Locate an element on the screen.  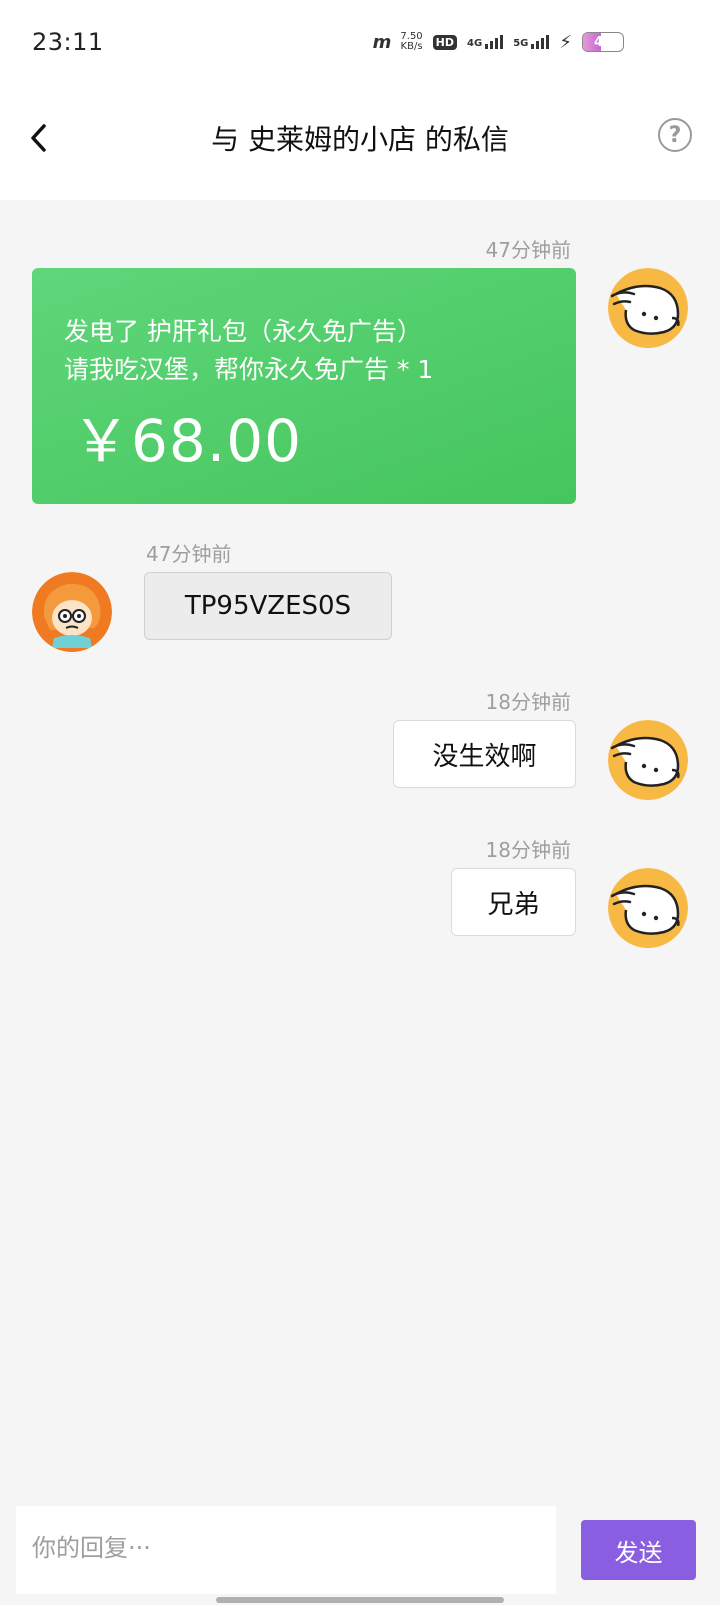
signal-sim1-icon: 4G is located at coordinates (485, 42).